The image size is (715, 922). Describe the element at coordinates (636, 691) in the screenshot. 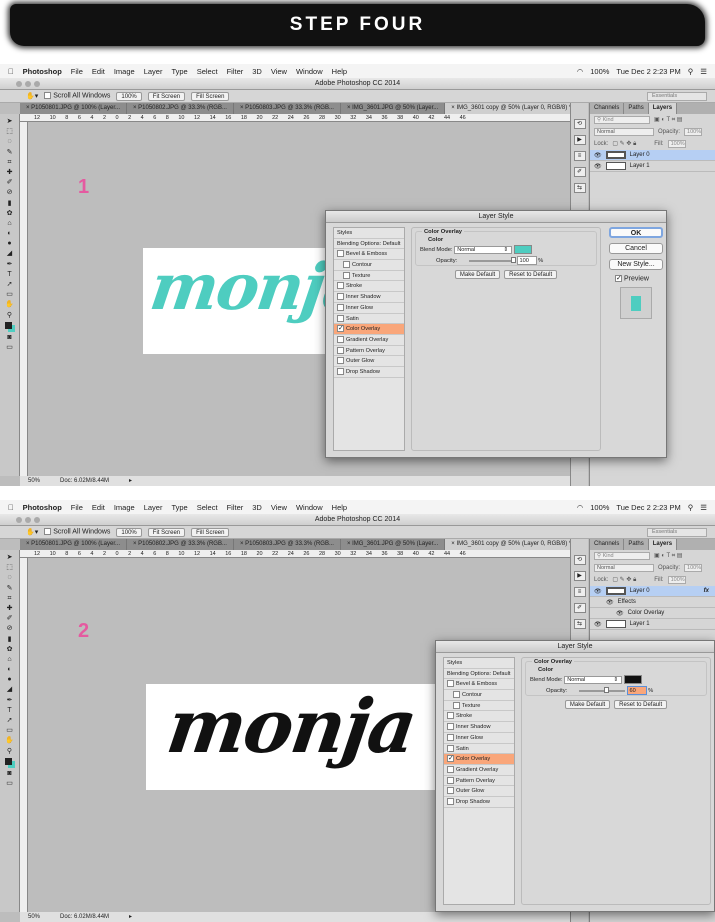

I see `opacity-input: 60` at that location.